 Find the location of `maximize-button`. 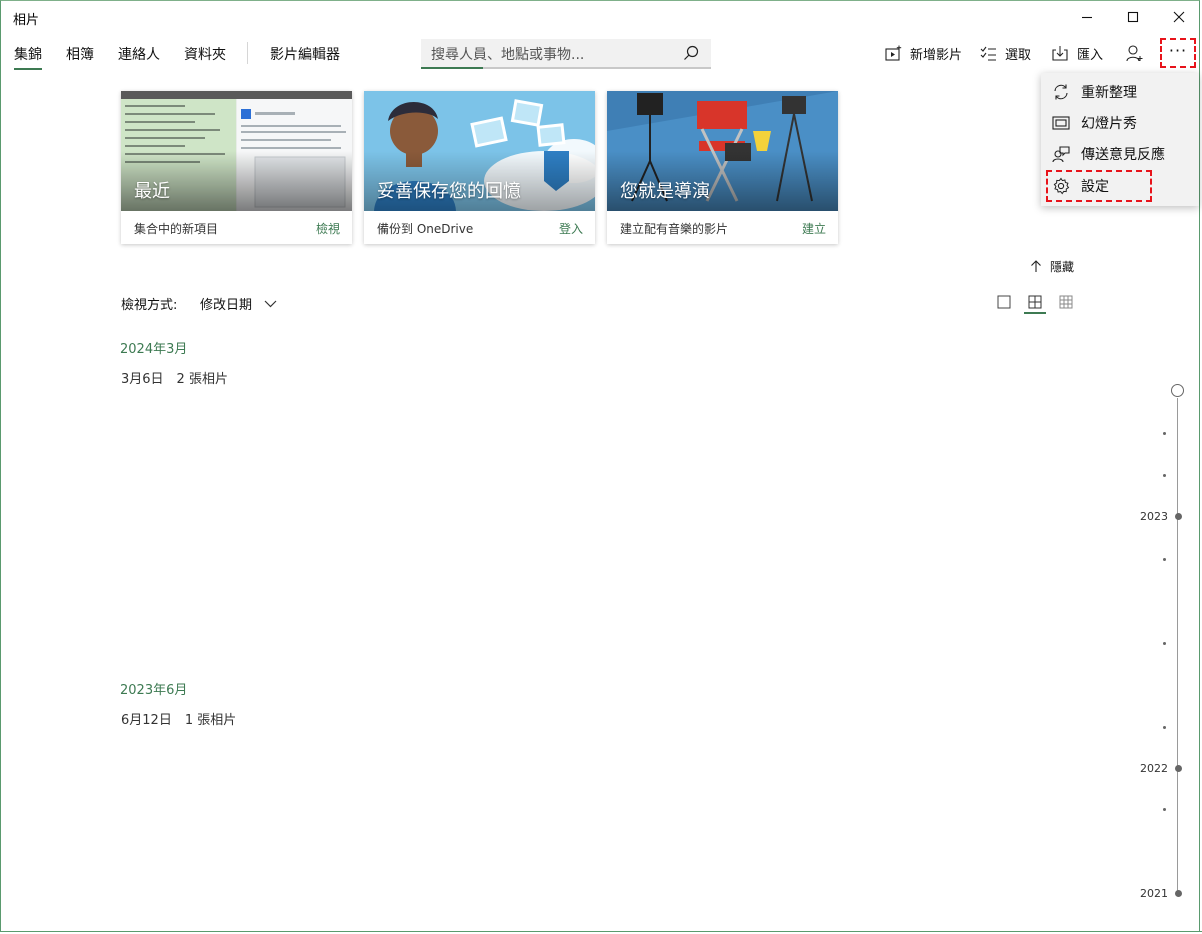

maximize-button is located at coordinates (1133, 17).